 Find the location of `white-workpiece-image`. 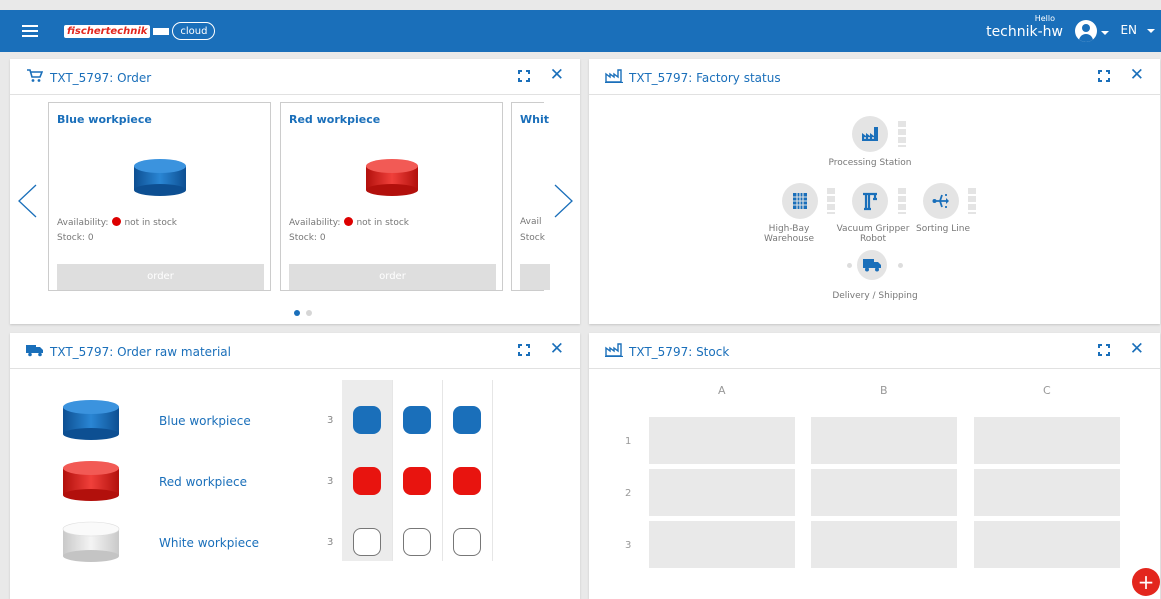

white-workpiece-image is located at coordinates (91, 541).